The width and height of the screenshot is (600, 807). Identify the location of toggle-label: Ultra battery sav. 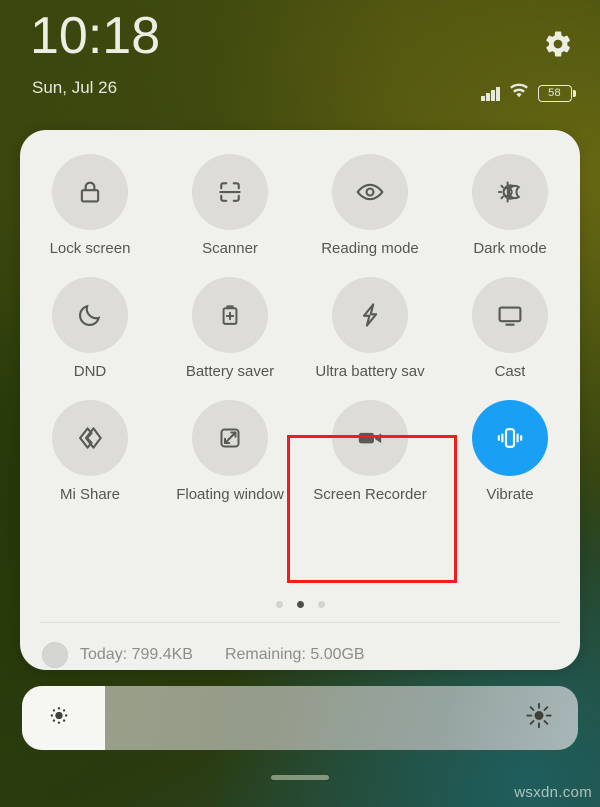
(370, 371).